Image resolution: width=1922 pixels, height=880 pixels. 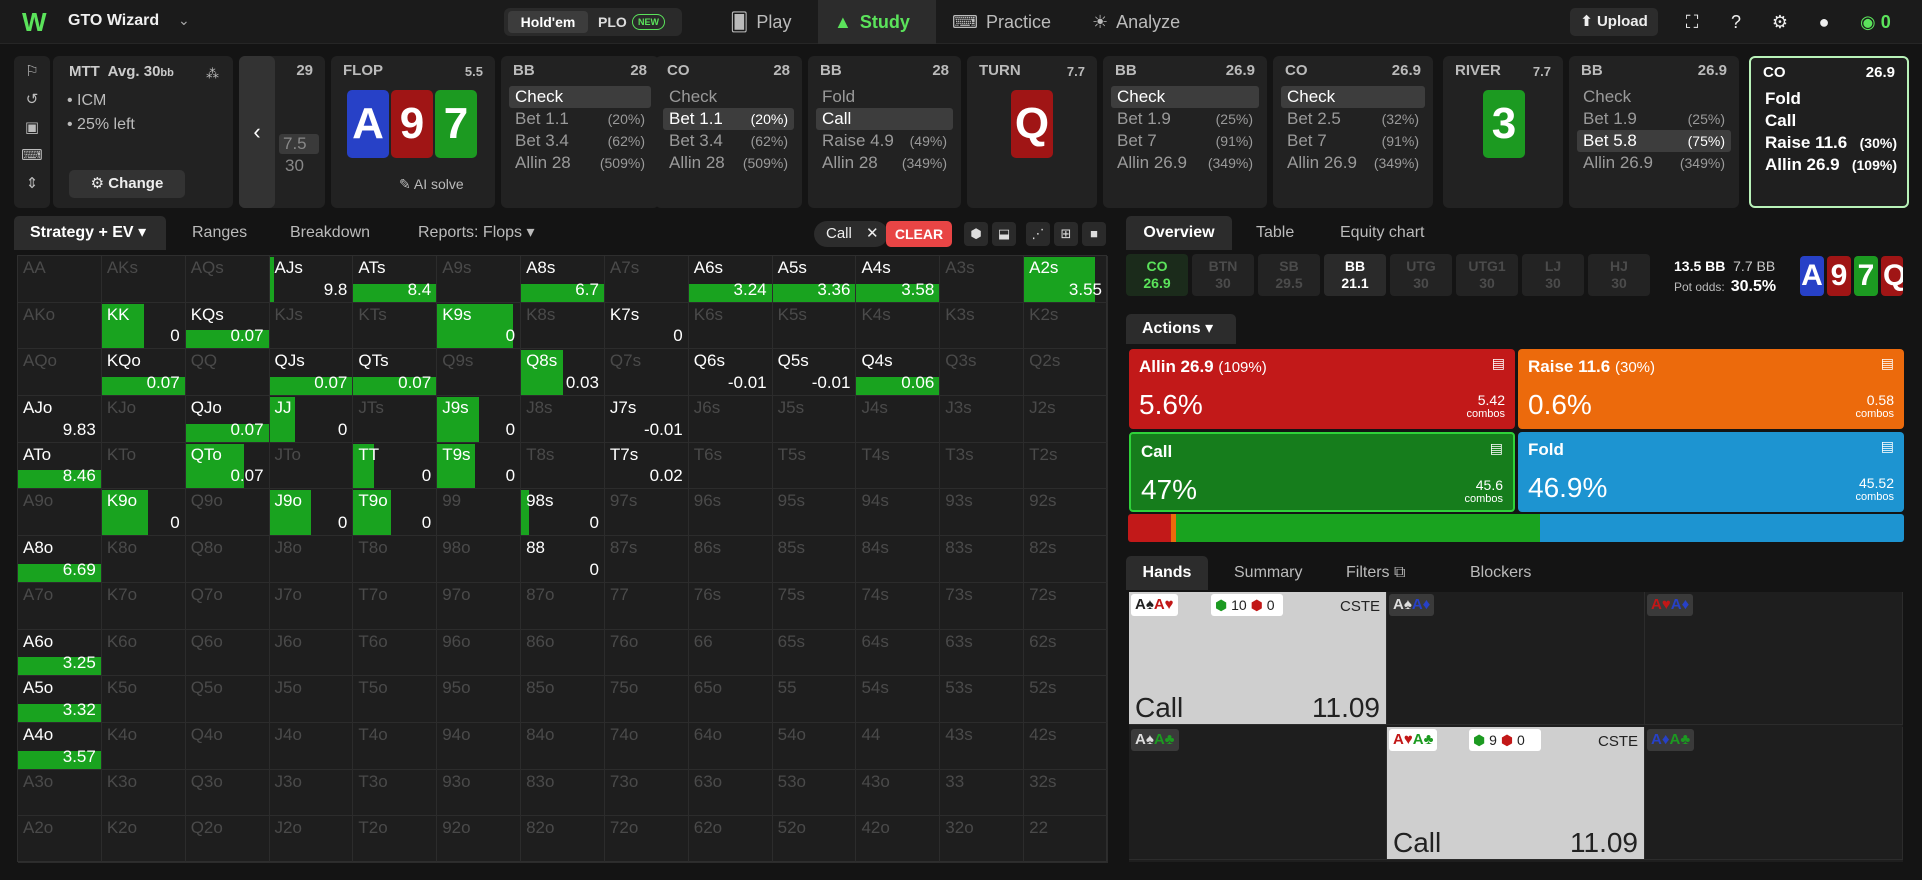 What do you see at coordinates (1711, 389) in the screenshot?
I see `action-box-raise: Raise 11.6 (30%) 0.6% 0.58 combos ▤` at bounding box center [1711, 389].